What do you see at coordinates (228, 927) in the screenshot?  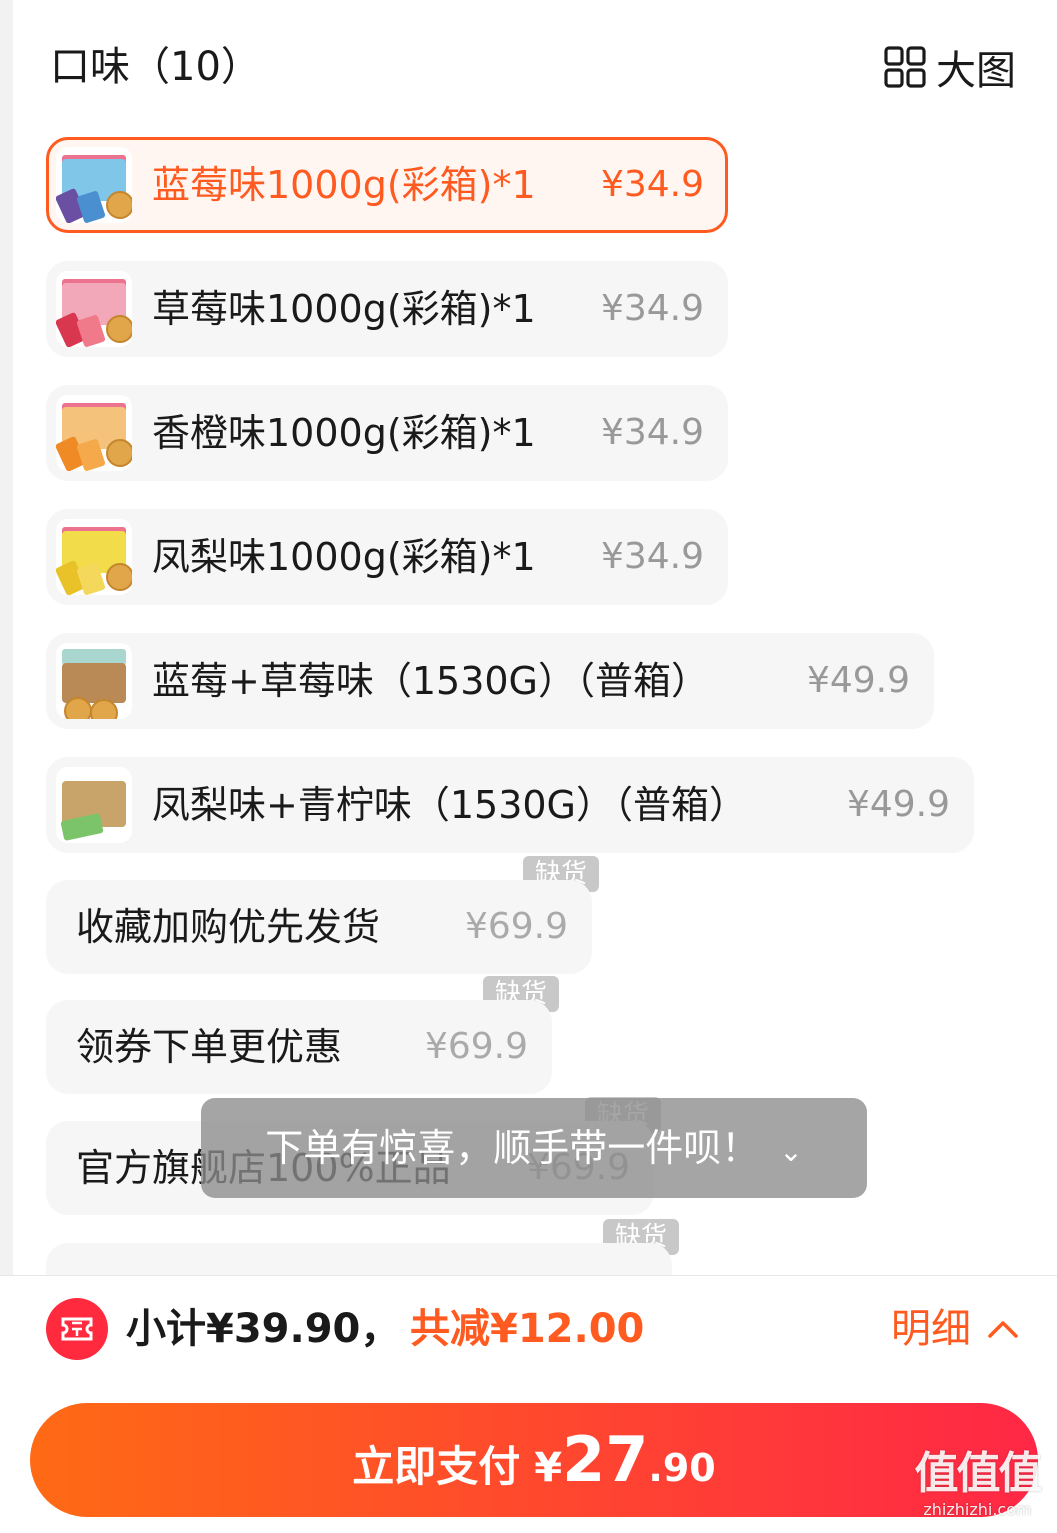 I see `option-name: 收藏加购优先发货` at bounding box center [228, 927].